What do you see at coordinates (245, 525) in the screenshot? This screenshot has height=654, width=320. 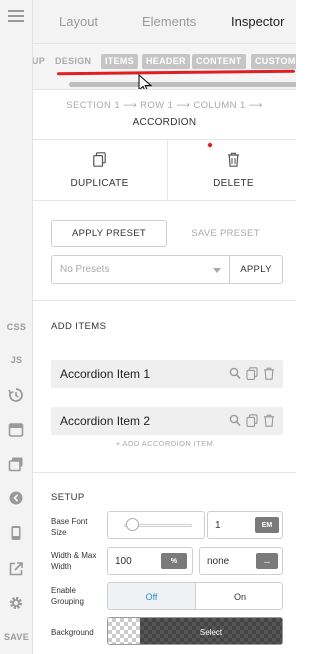 I see `font-size-input: 1 EM` at bounding box center [245, 525].